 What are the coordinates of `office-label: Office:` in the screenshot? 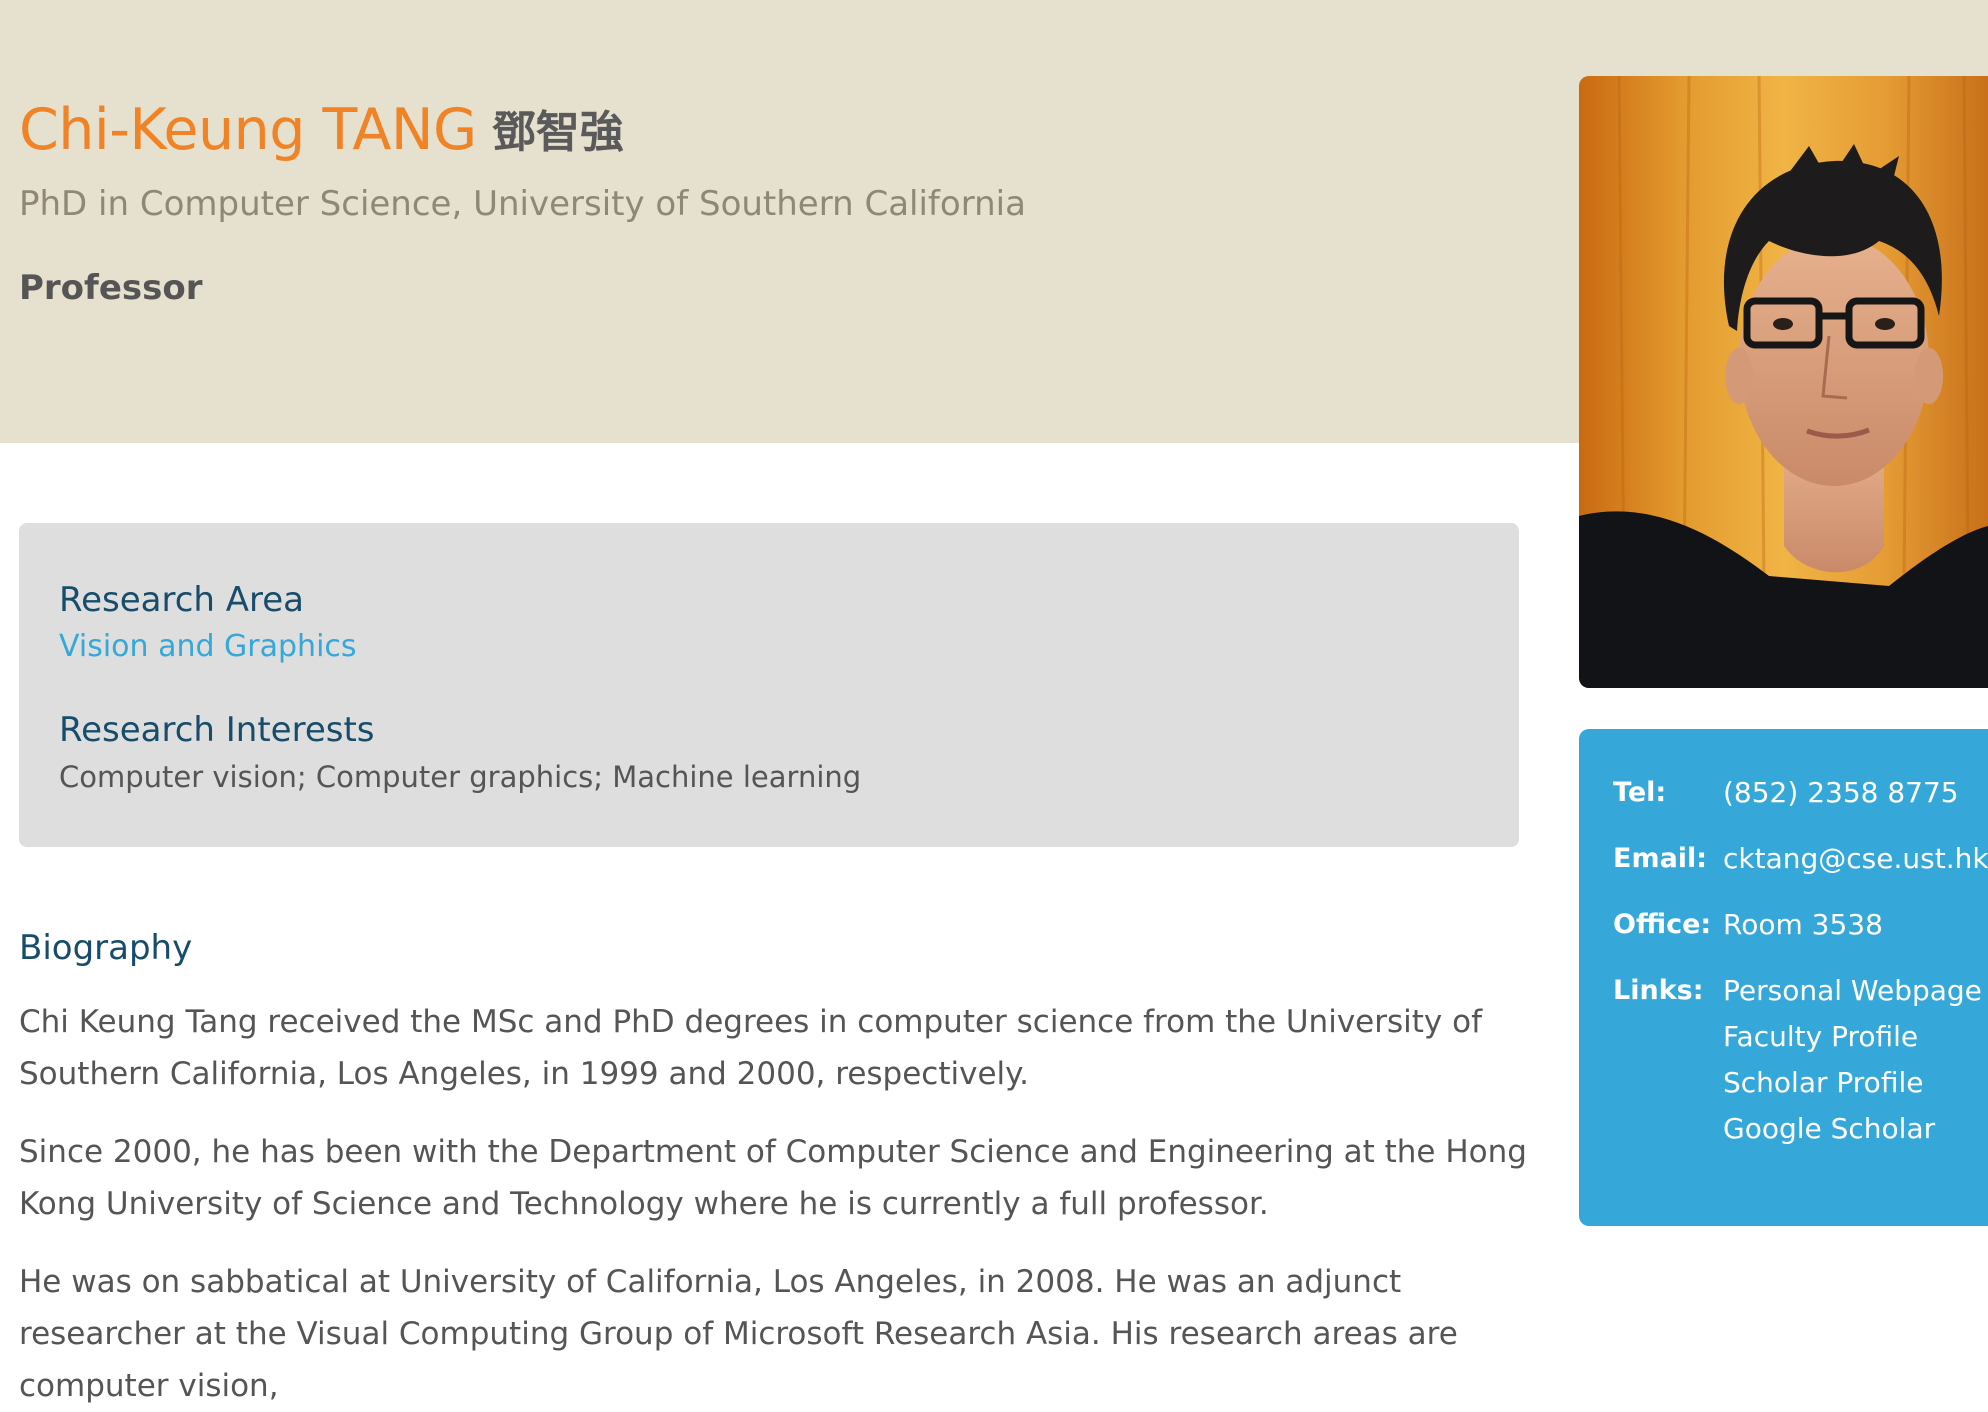 It's located at (1662, 924).